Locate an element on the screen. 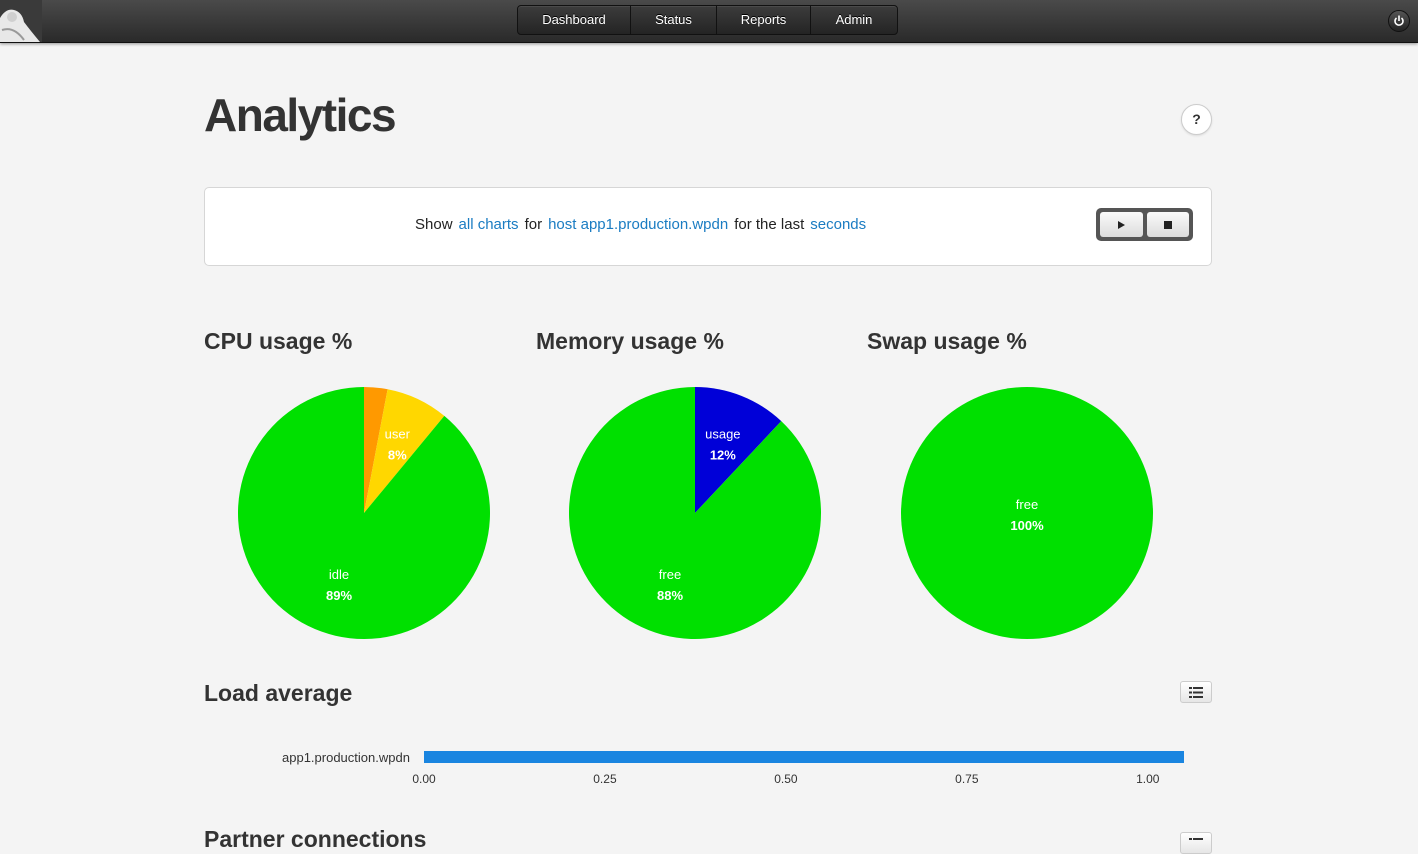 This screenshot has height=854, width=1418. host-selector-link: host app1.production.wpdn is located at coordinates (638, 224).